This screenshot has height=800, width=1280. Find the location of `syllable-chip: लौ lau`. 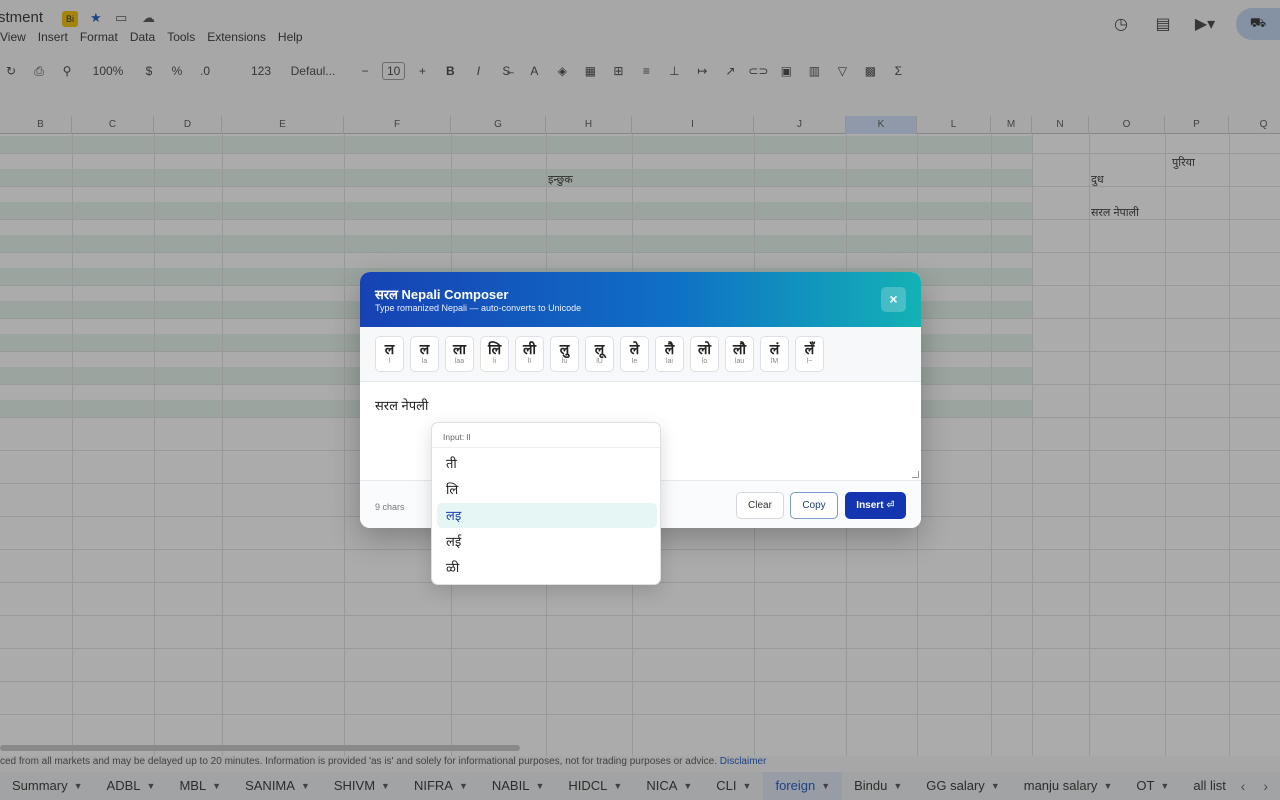

syllable-chip: लौ lau is located at coordinates (739, 354).